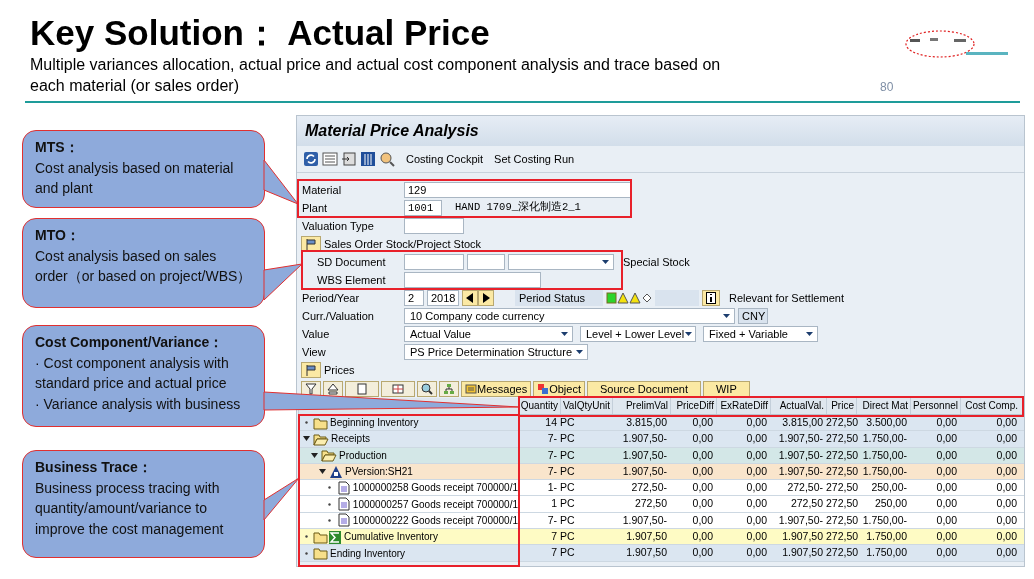 This screenshot has height=579, width=1034. What do you see at coordinates (391, 537) in the screenshot?
I see `tree-label: Cumulative Inventory` at bounding box center [391, 537].